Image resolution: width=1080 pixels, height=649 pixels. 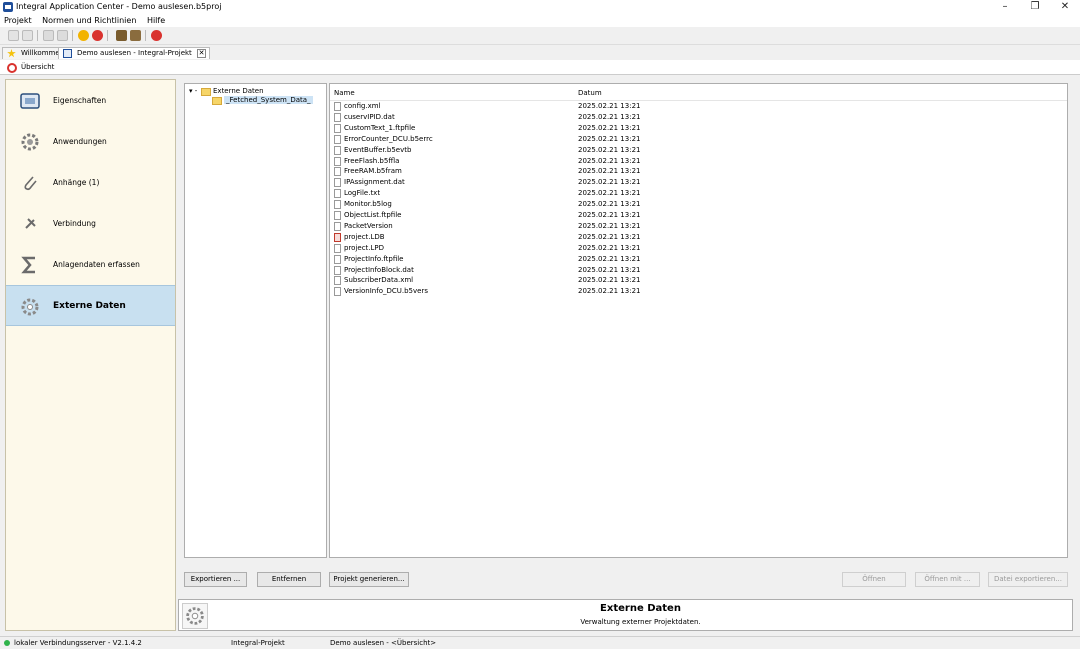 I want to click on file-name: ProjectInfo.ftpfile, so click(x=374, y=258).